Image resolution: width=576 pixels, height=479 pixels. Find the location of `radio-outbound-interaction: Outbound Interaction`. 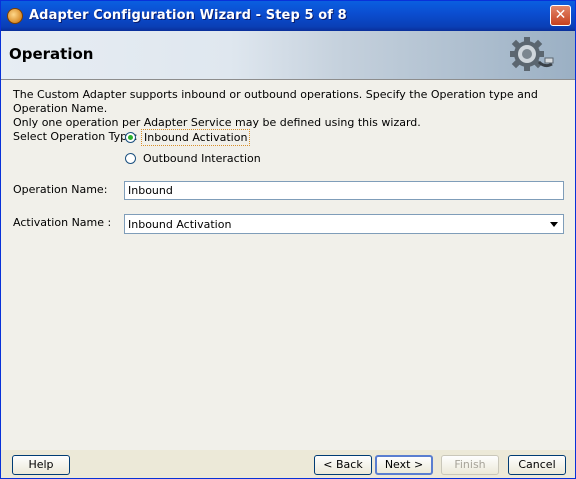

radio-outbound-interaction: Outbound Interaction is located at coordinates (194, 158).